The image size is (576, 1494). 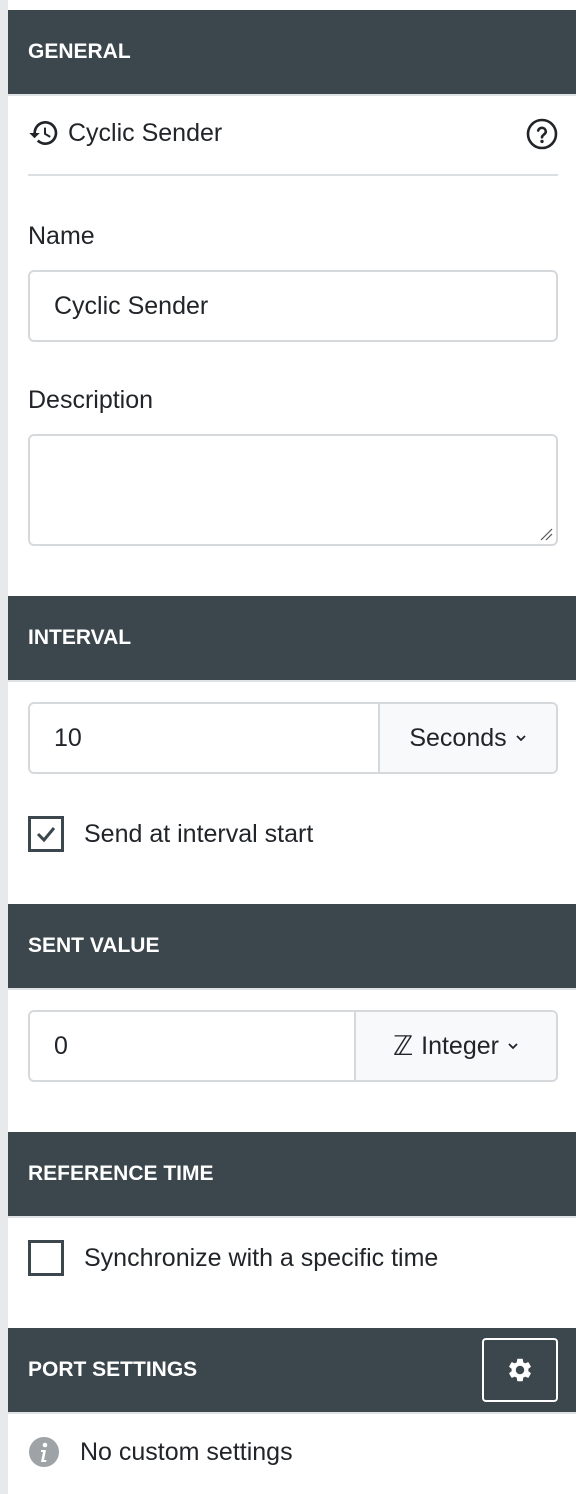 What do you see at coordinates (403, 1045) in the screenshot?
I see `integer-type-icon: ℤ` at bounding box center [403, 1045].